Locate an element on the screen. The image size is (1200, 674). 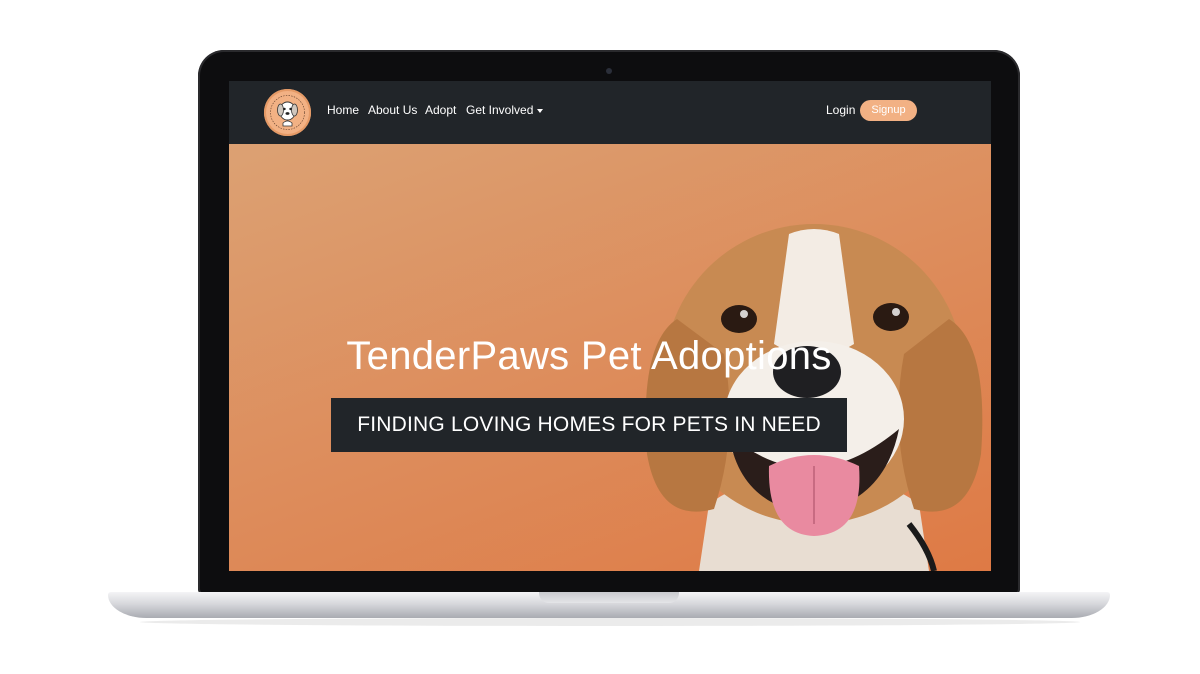
nav-get-involved-label: Get Involved is located at coordinates (500, 110).